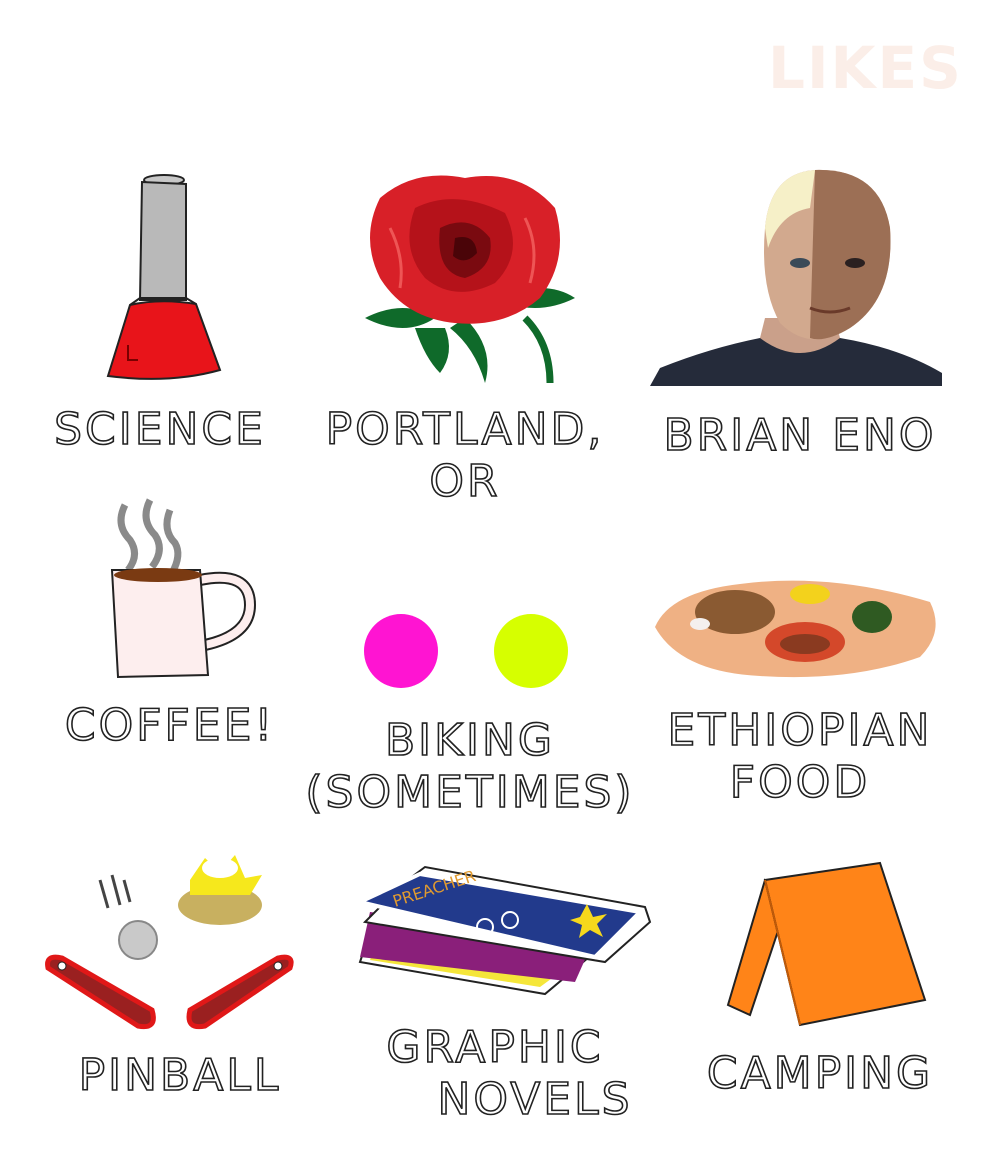 The width and height of the screenshot is (1000, 1170). Describe the element at coordinates (466, 651) in the screenshot. I see `wheels-icon` at that location.